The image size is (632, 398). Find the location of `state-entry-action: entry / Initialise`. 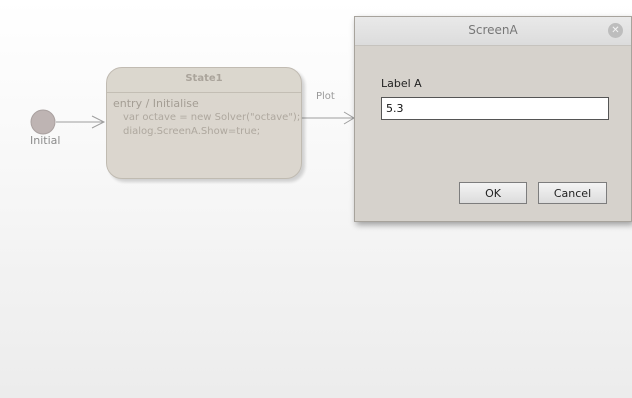

state-entry-action: entry / Initialise is located at coordinates (156, 103).